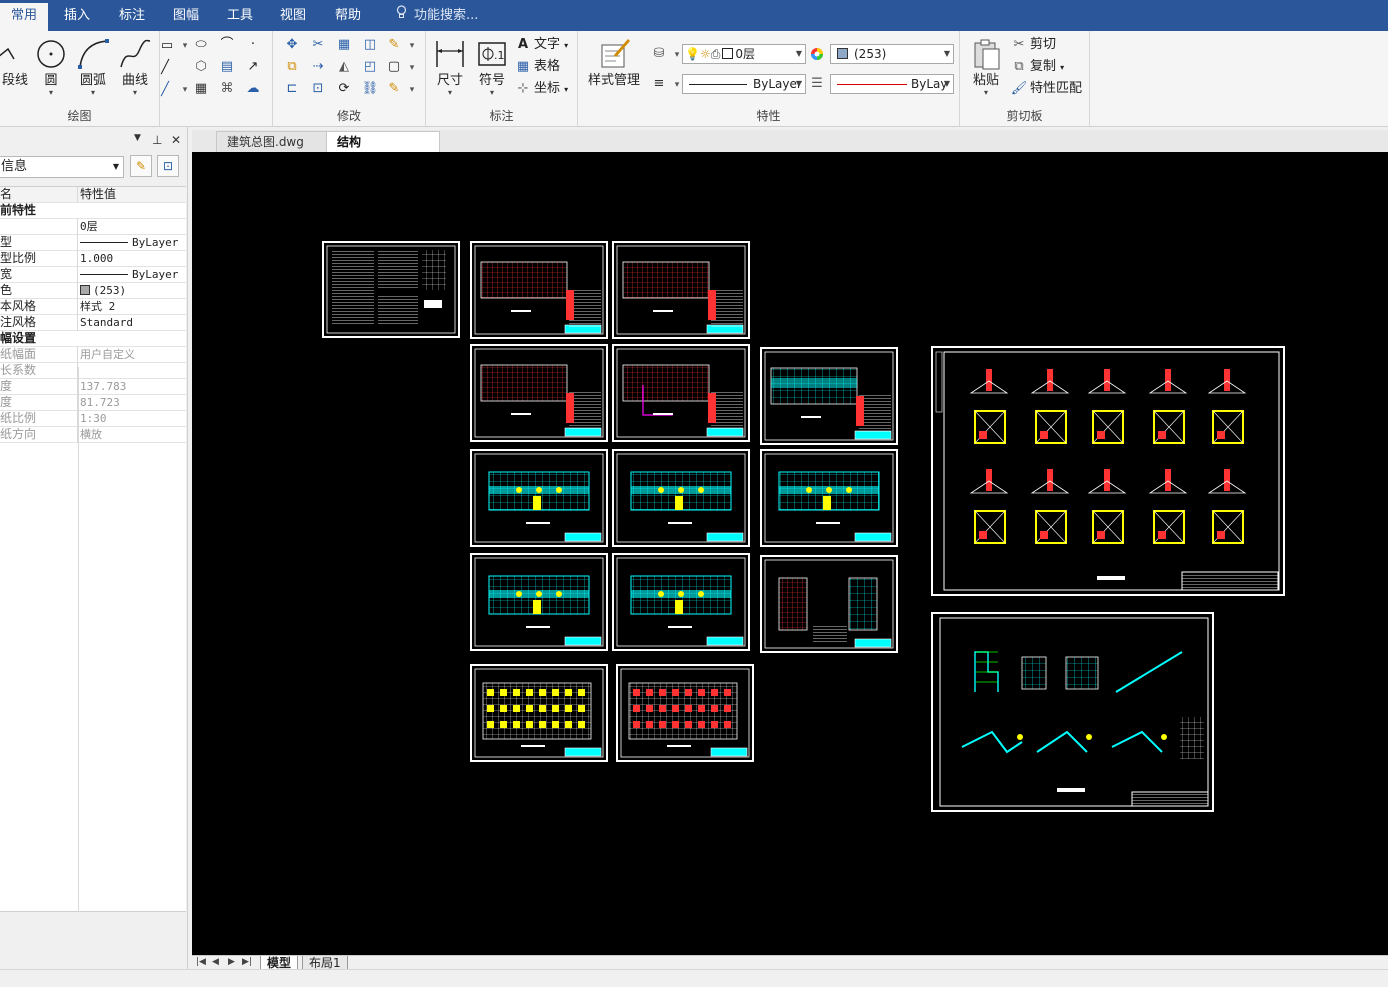 Image resolution: width=1388 pixels, height=987 pixels. I want to click on table-button: 表格, so click(547, 67).